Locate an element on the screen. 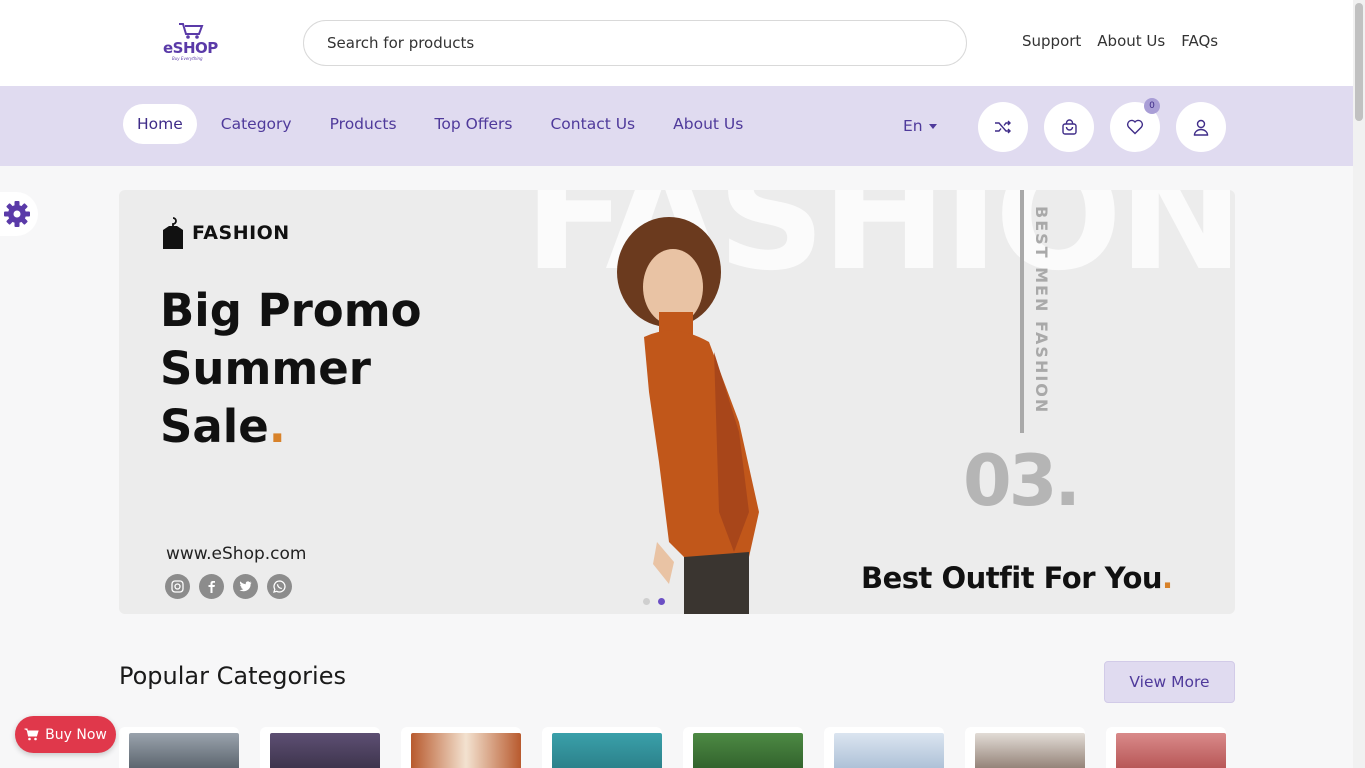 The width and height of the screenshot is (1365, 768). gear-icon is located at coordinates (17, 214).